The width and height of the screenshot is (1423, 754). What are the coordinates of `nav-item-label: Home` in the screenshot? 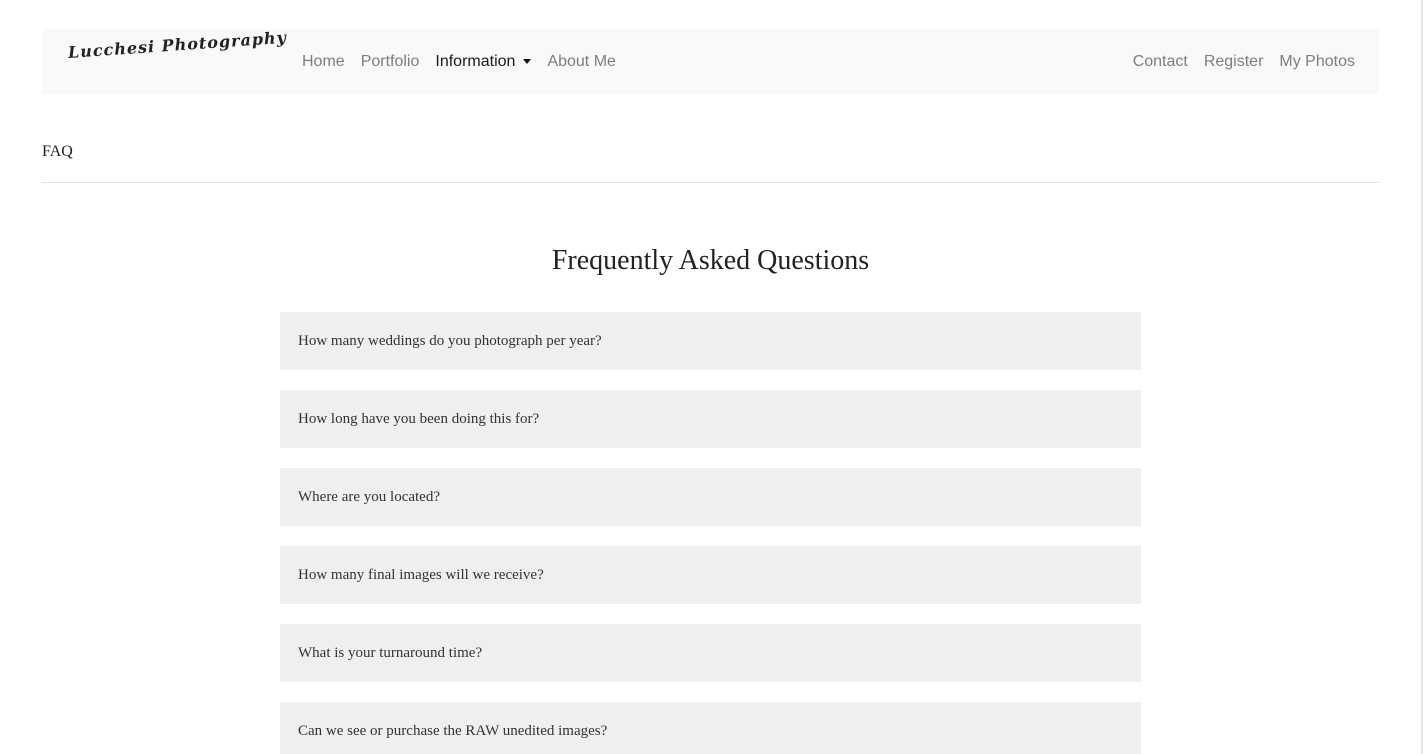 It's located at (323, 61).